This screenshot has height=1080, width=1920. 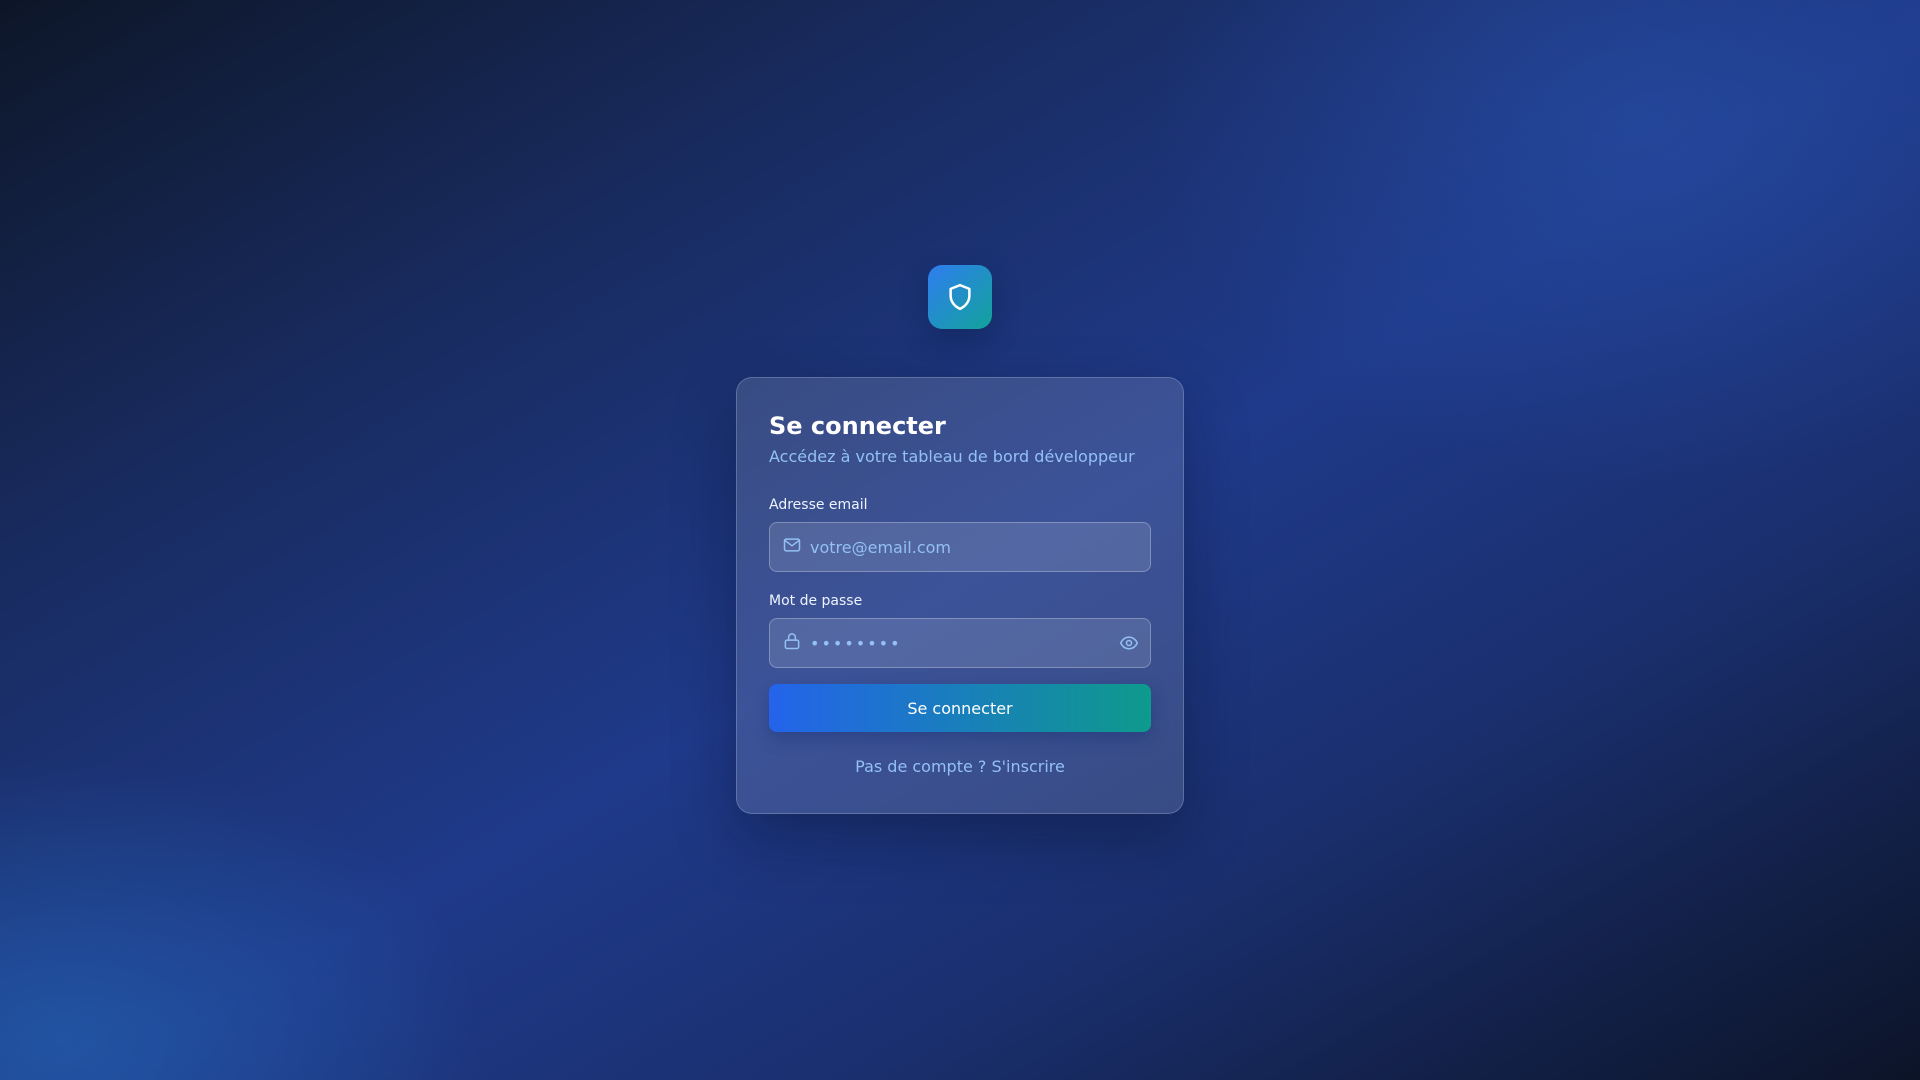 What do you see at coordinates (857, 426) in the screenshot?
I see `page-title: Se connecter` at bounding box center [857, 426].